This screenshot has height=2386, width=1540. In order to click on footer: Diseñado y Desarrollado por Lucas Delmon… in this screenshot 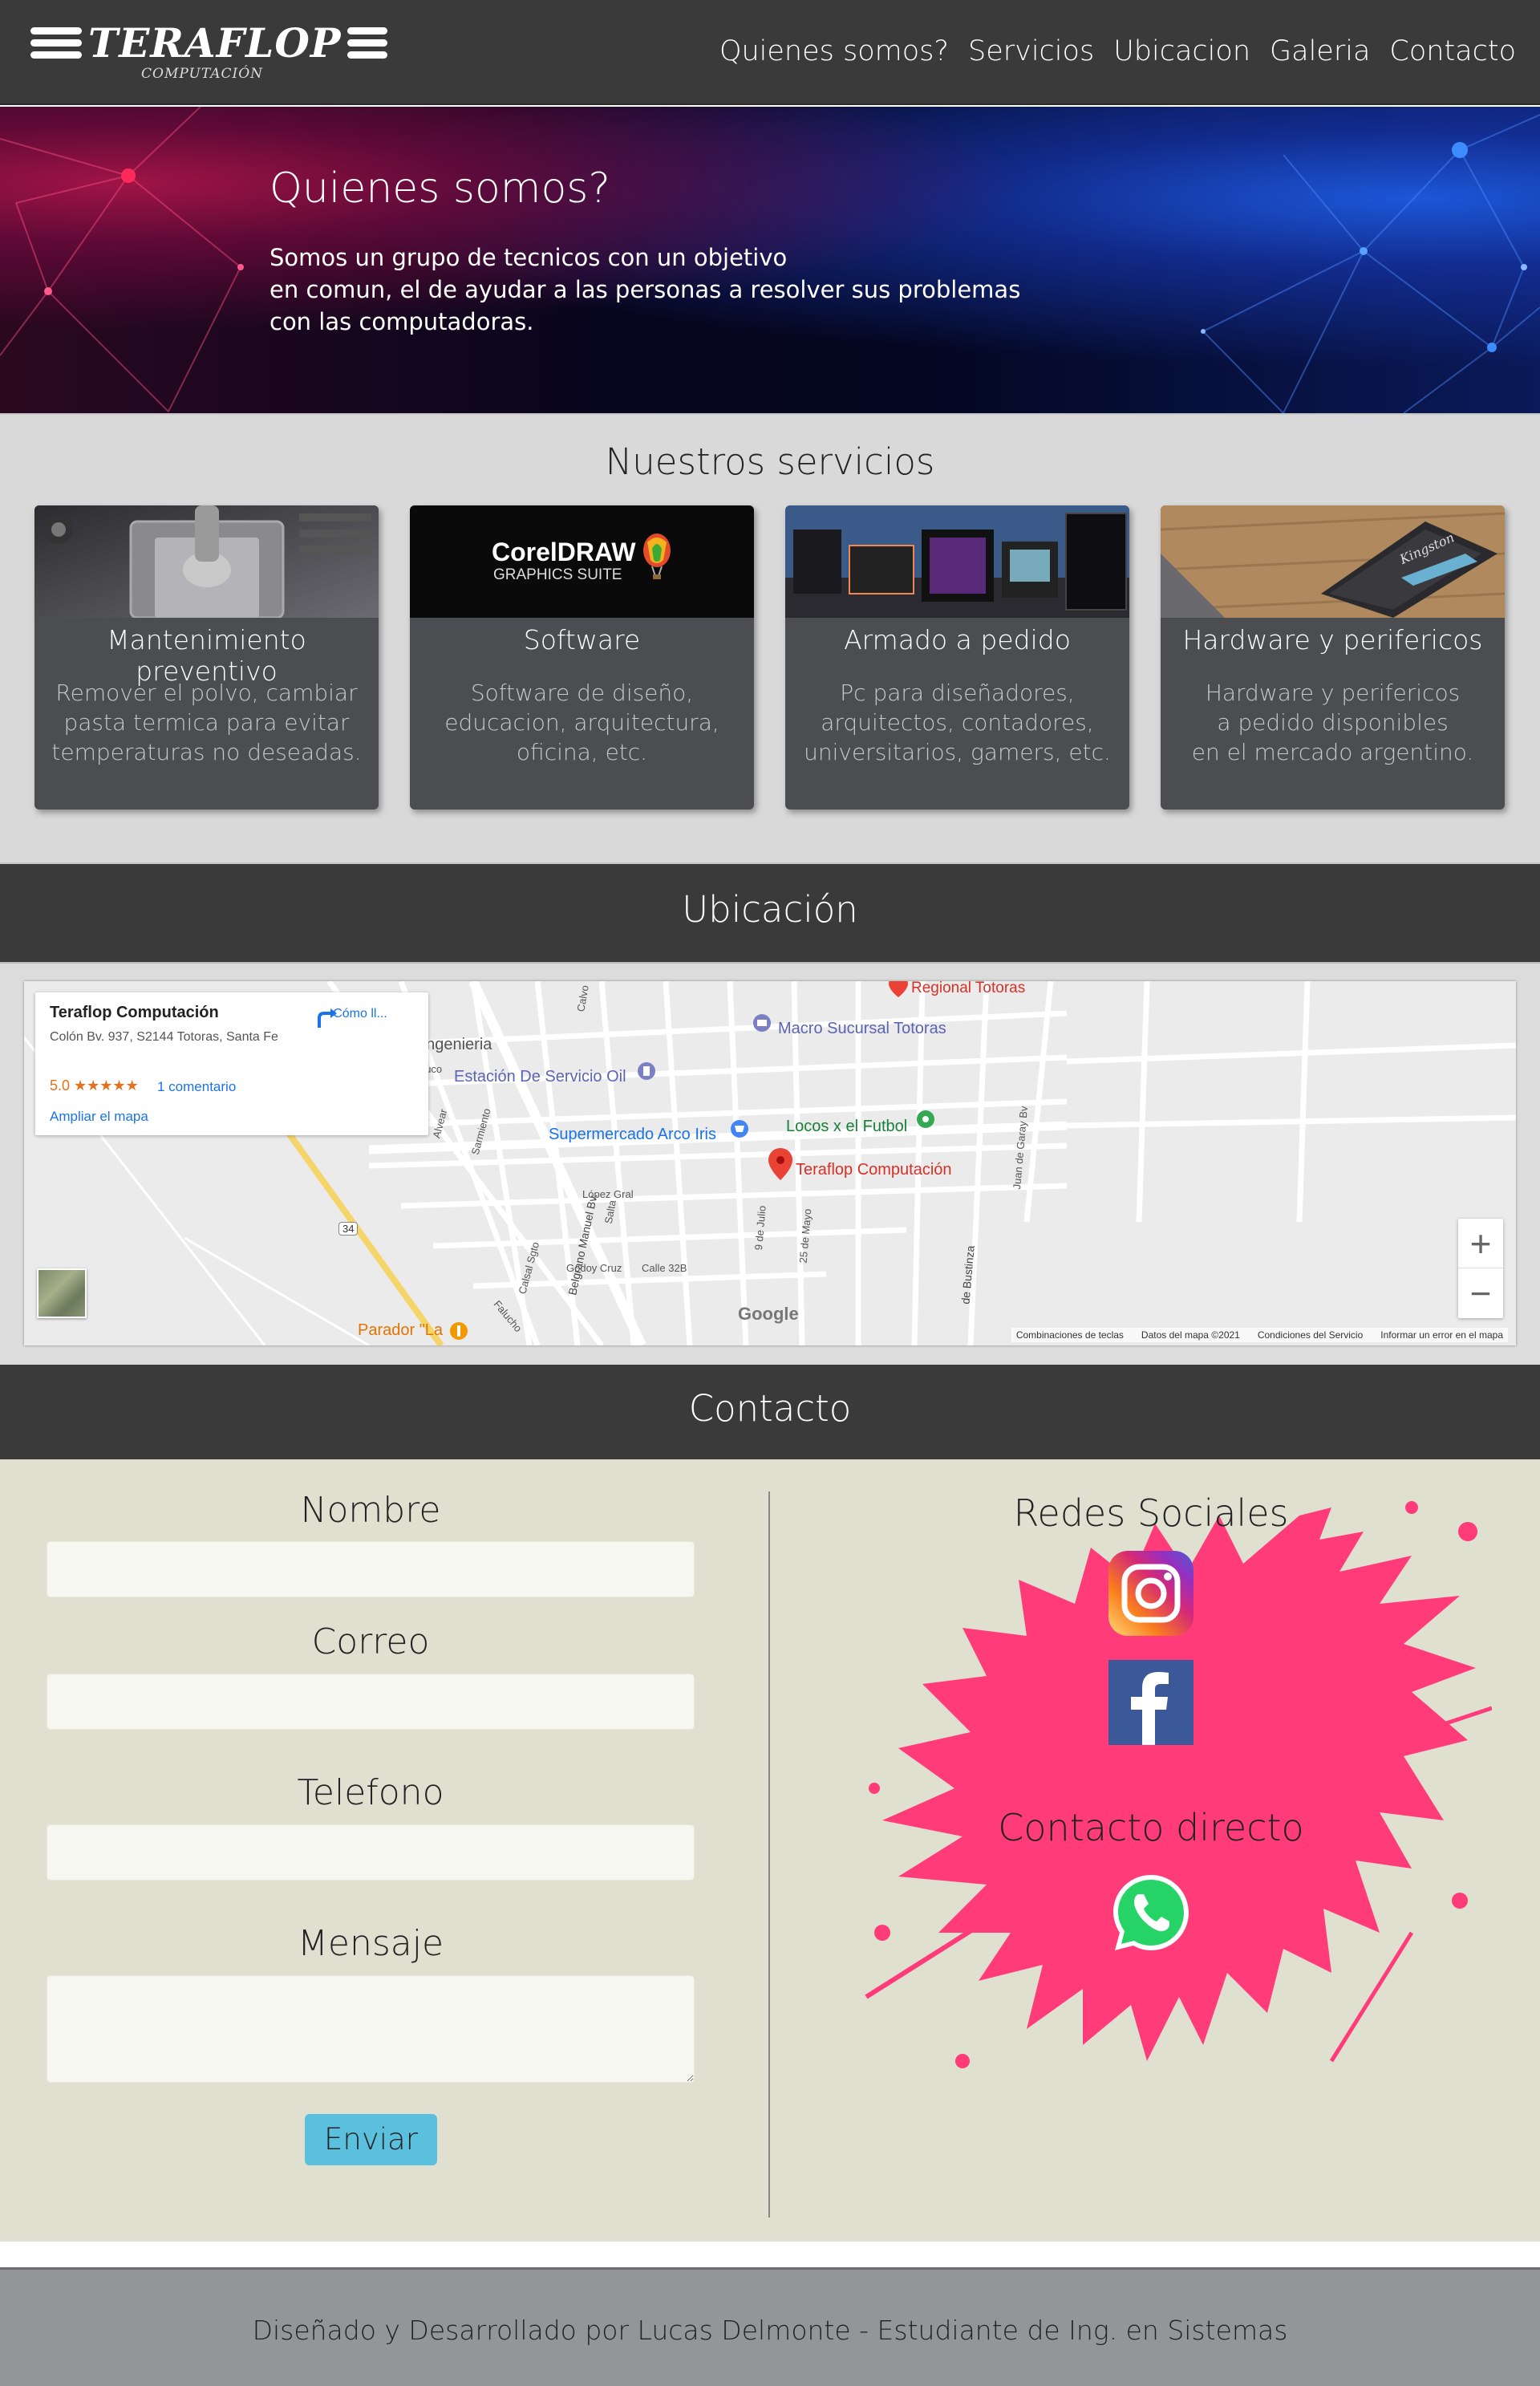, I will do `click(770, 2326)`.